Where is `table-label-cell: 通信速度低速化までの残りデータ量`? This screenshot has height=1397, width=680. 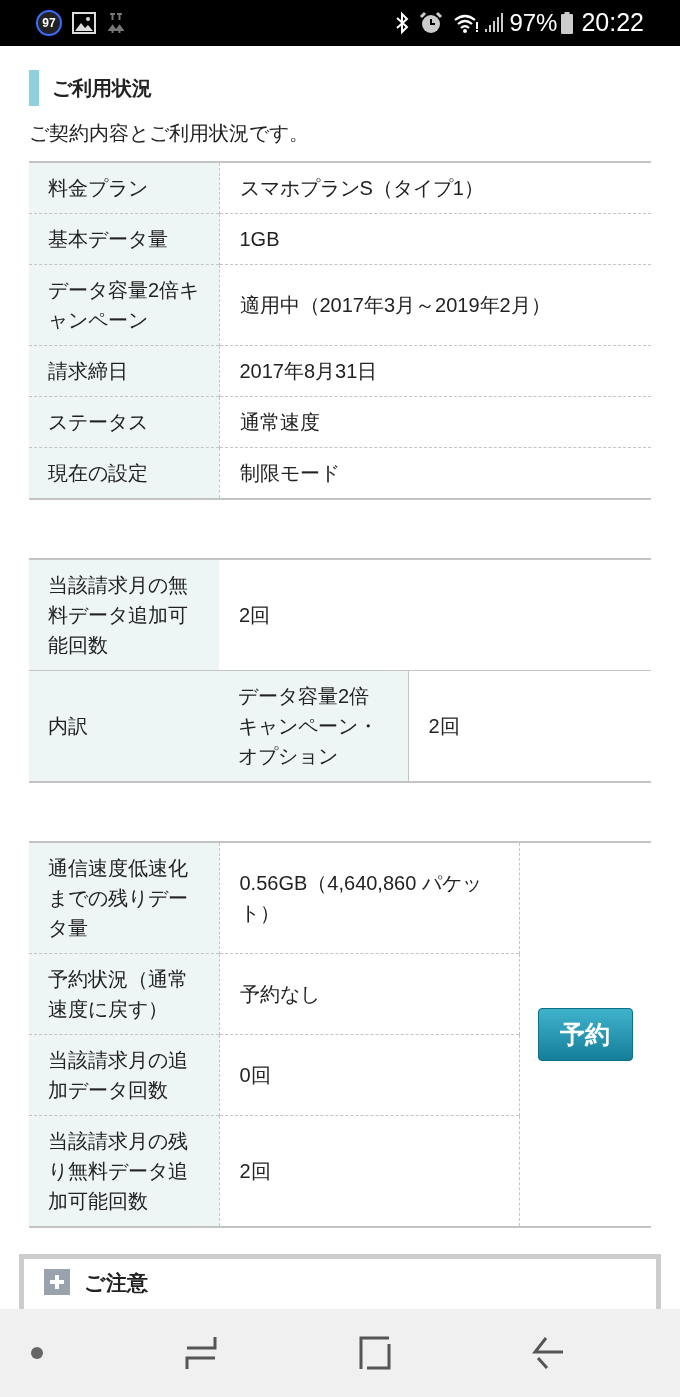 table-label-cell: 通信速度低速化までの残りデータ量 is located at coordinates (124, 898).